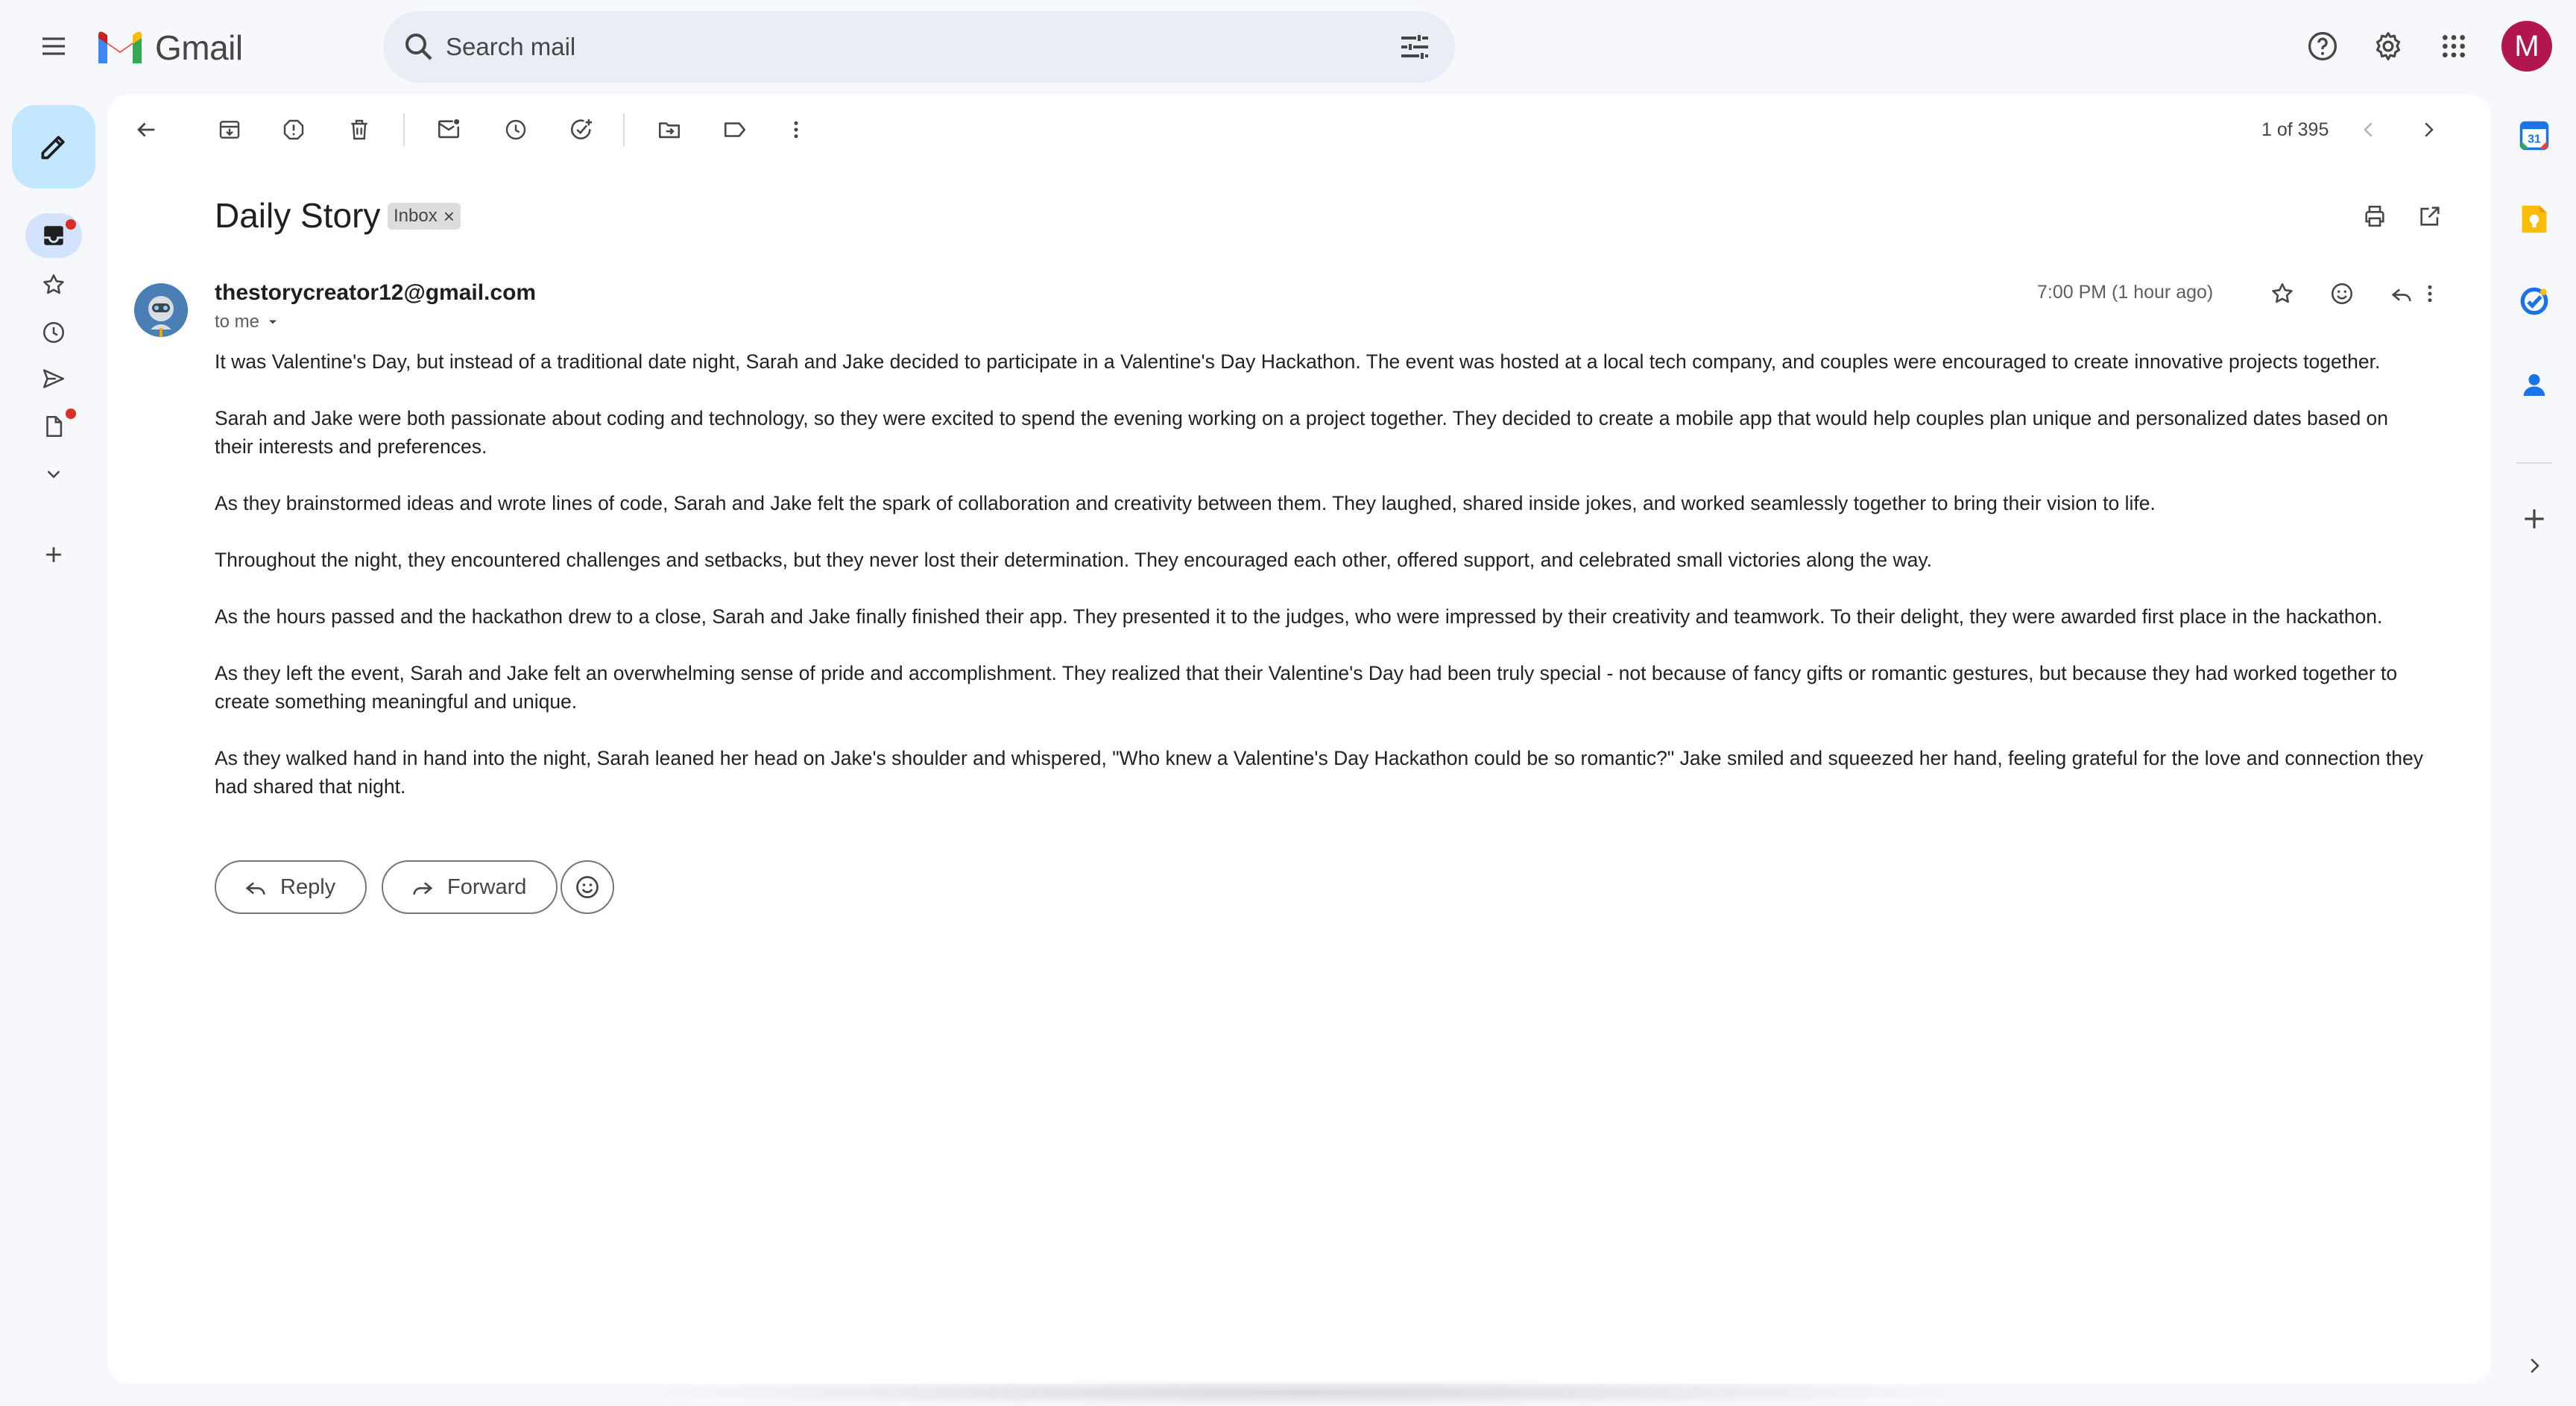 Image resolution: width=2576 pixels, height=1406 pixels. Describe the element at coordinates (2342, 294) in the screenshot. I see `add-reaction-button` at that location.